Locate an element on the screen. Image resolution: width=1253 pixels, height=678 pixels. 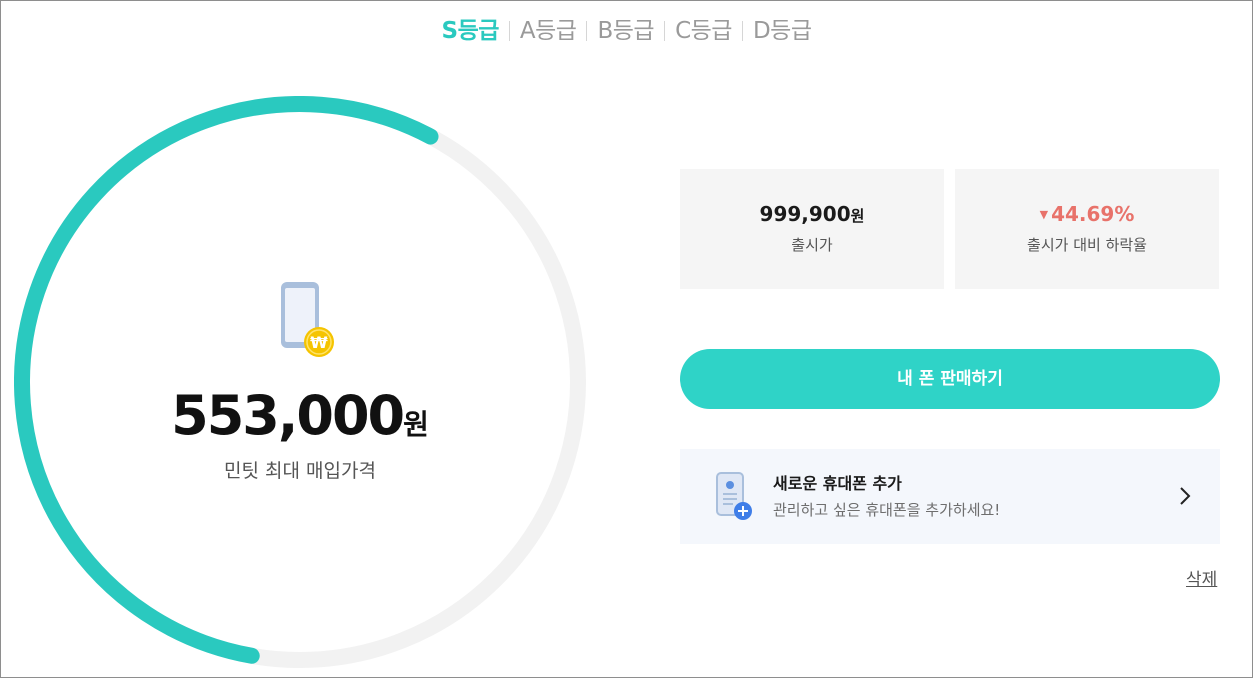
delete-link: 삭제 is located at coordinates (1201, 577).